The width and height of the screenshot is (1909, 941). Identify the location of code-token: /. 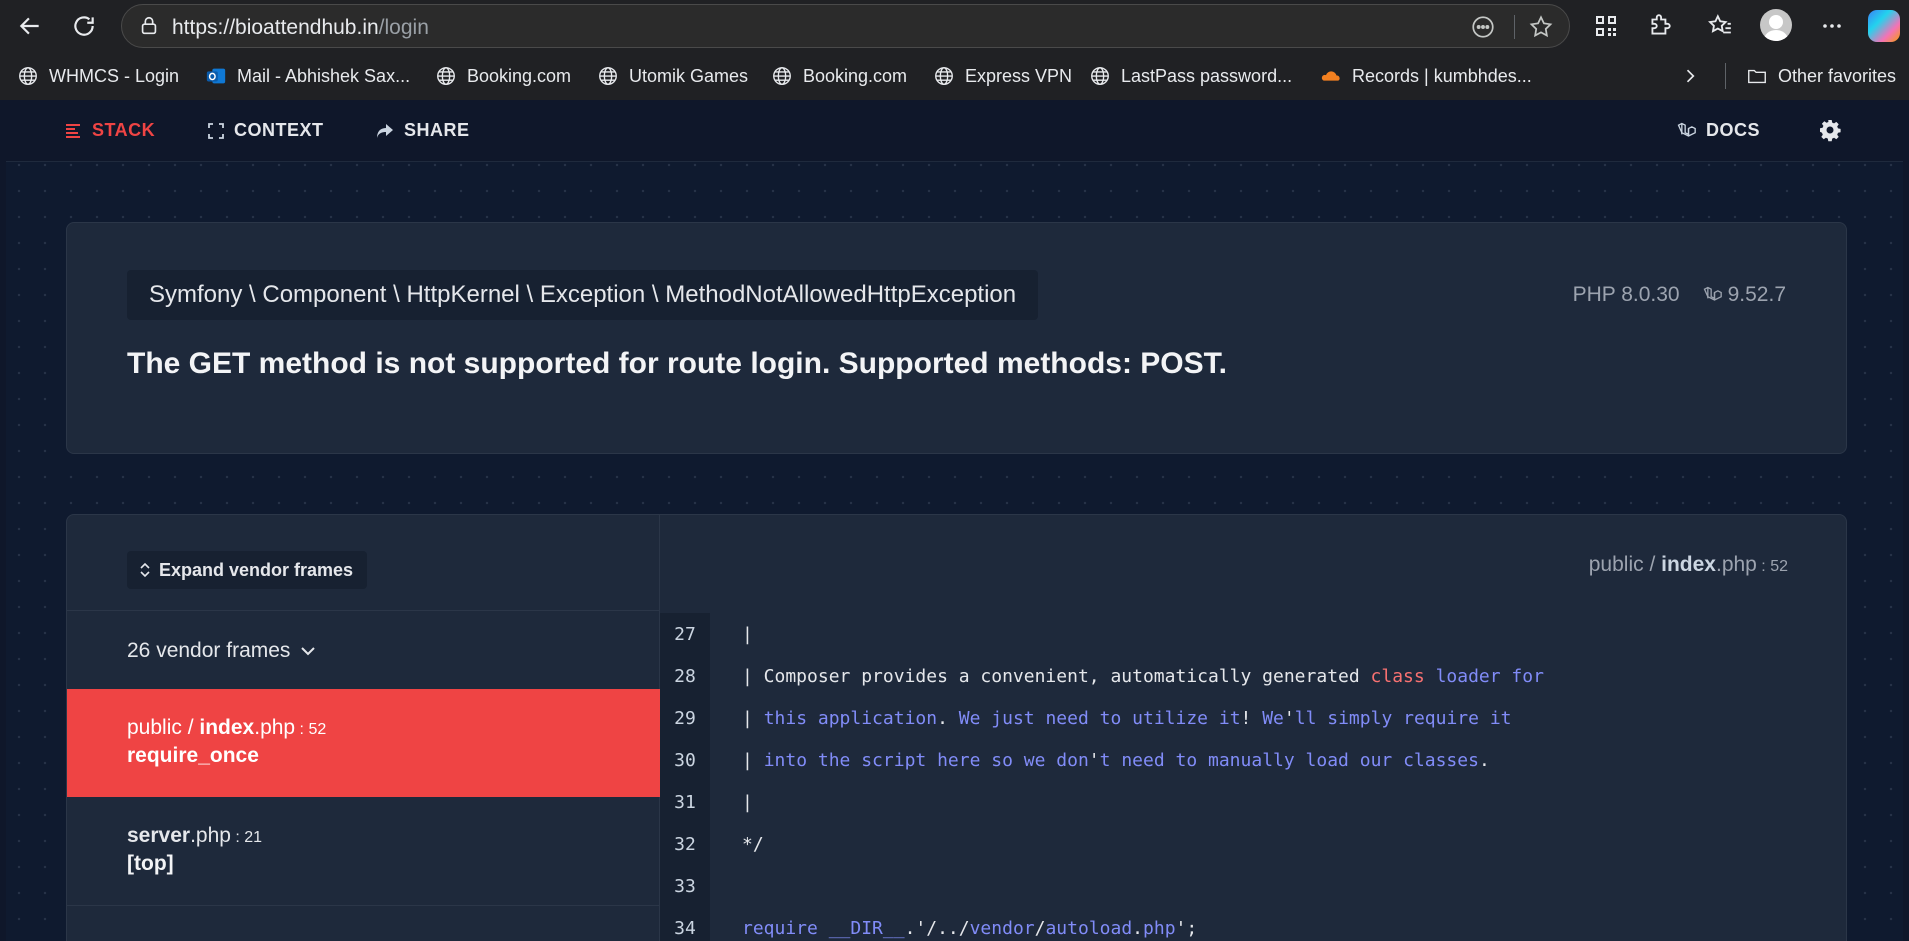
(1040, 928).